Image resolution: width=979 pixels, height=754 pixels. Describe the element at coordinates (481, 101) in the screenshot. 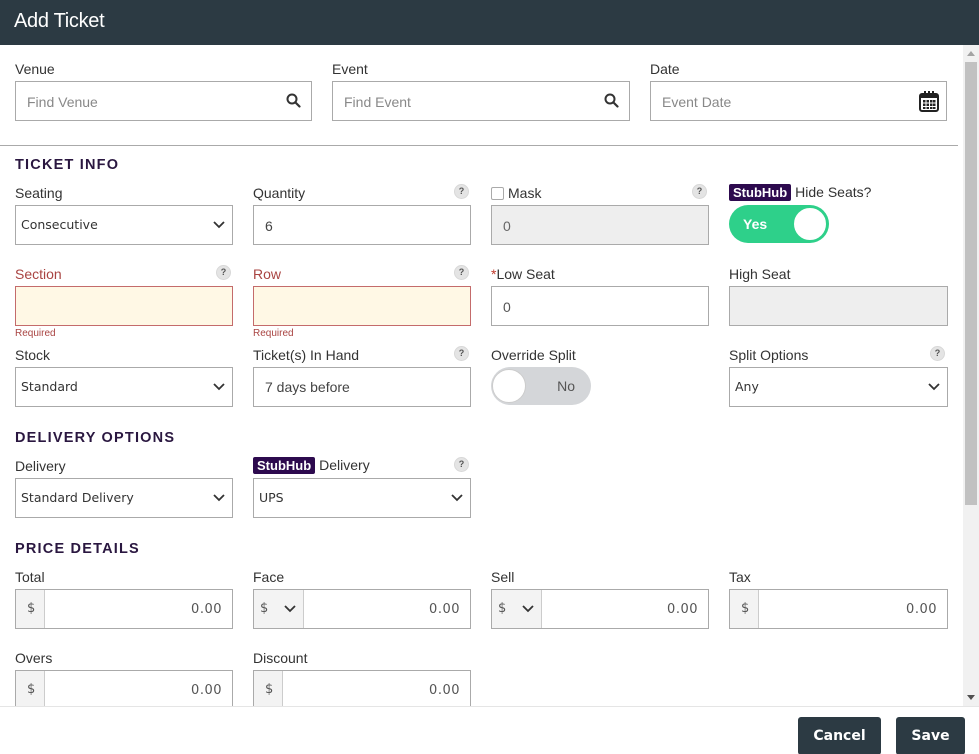

I see `event-search-input: Find Event` at that location.